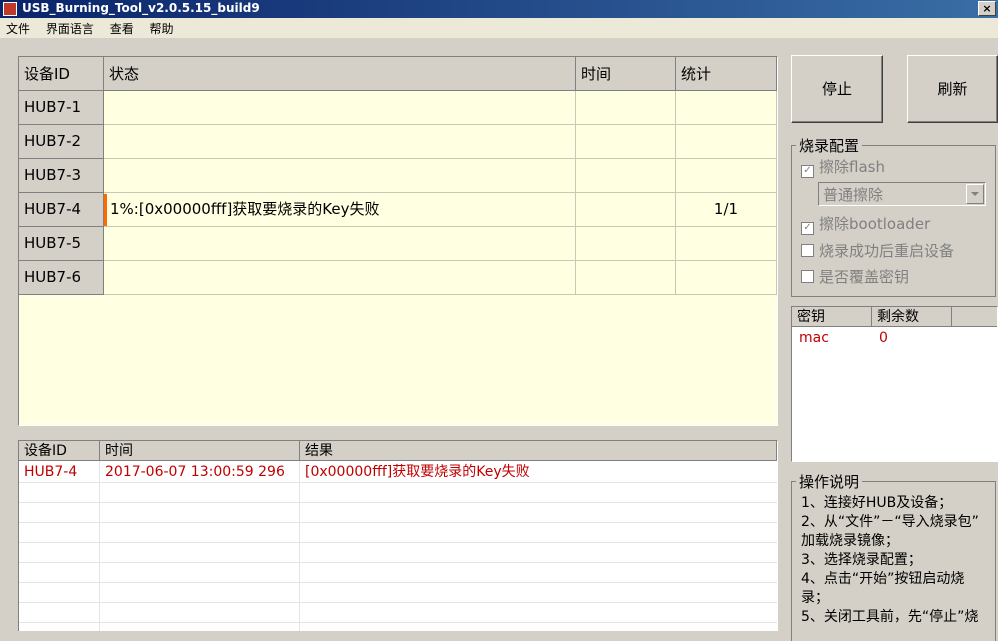 The width and height of the screenshot is (998, 641). I want to click on device-id-cell: HUB7-5, so click(61, 244).